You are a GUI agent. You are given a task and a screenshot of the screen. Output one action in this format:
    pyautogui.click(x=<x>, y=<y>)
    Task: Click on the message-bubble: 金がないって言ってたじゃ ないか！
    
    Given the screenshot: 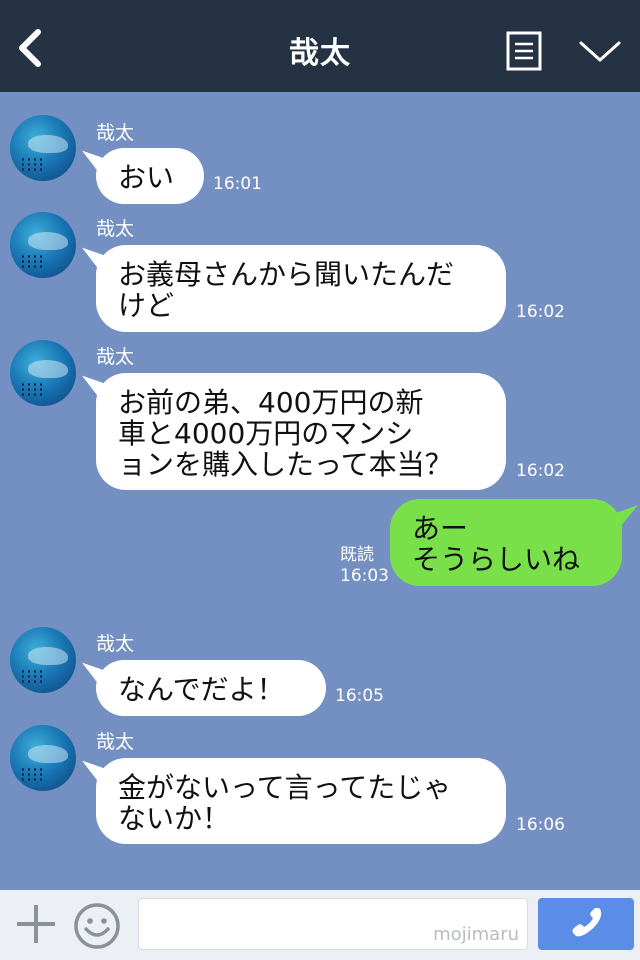 What is the action you would take?
    pyautogui.click(x=301, y=801)
    